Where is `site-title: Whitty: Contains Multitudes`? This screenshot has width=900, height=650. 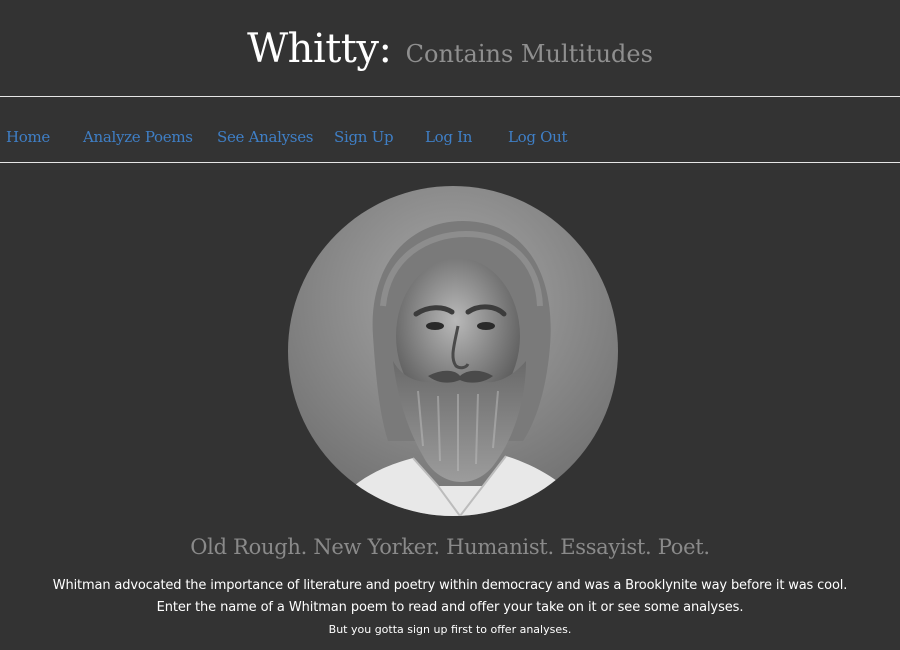 site-title: Whitty: Contains Multitudes is located at coordinates (450, 49).